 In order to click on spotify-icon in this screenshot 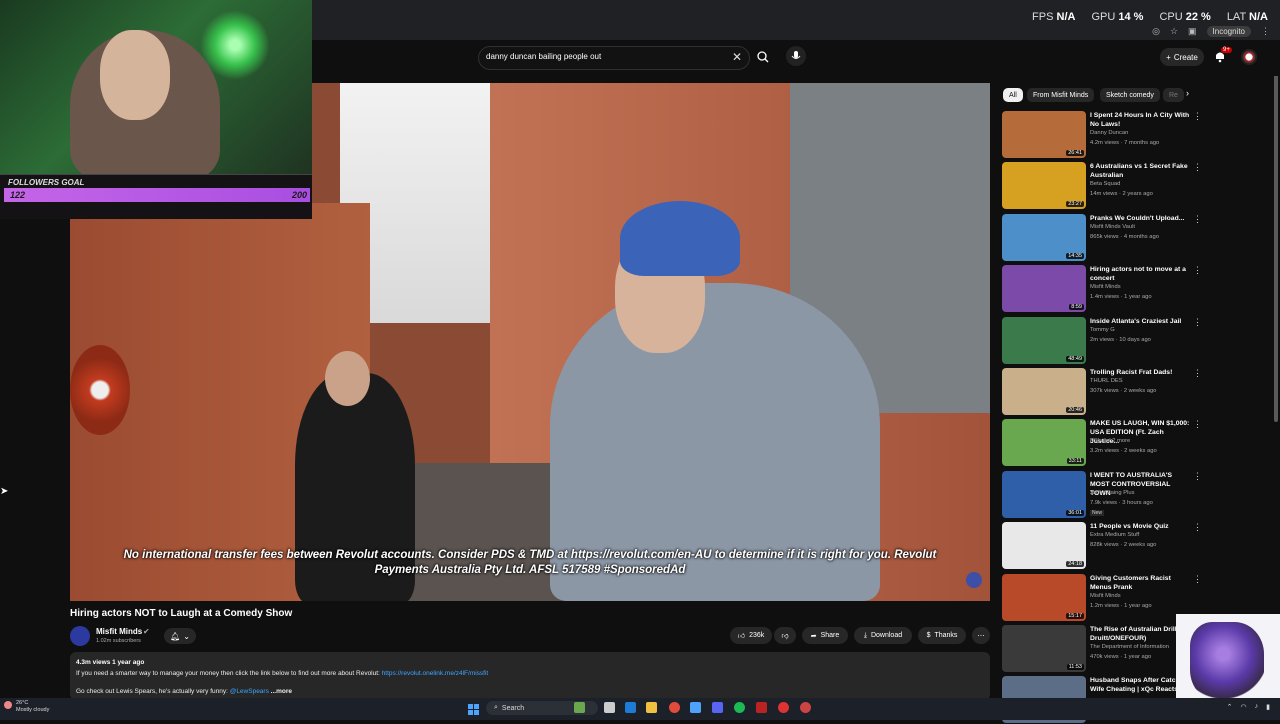, I will do `click(739, 707)`.